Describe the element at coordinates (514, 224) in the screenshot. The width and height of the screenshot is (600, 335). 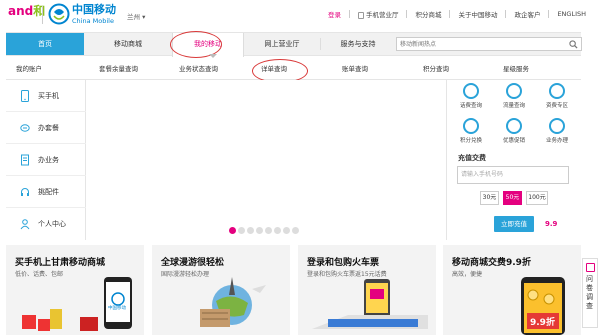
I see `recharge-button: 立即充值` at that location.